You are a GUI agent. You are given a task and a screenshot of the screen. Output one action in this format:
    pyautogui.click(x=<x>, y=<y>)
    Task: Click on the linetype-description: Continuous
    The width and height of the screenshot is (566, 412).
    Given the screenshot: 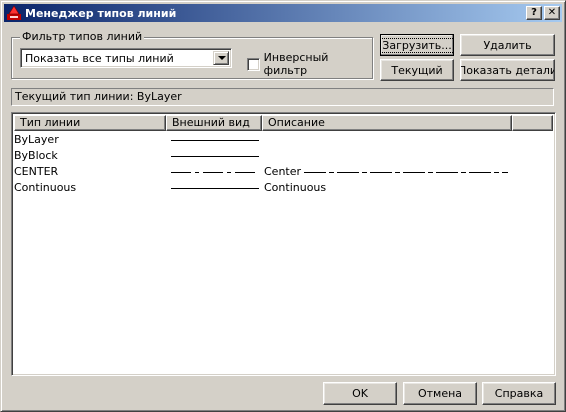 What is the action you would take?
    pyautogui.click(x=295, y=187)
    